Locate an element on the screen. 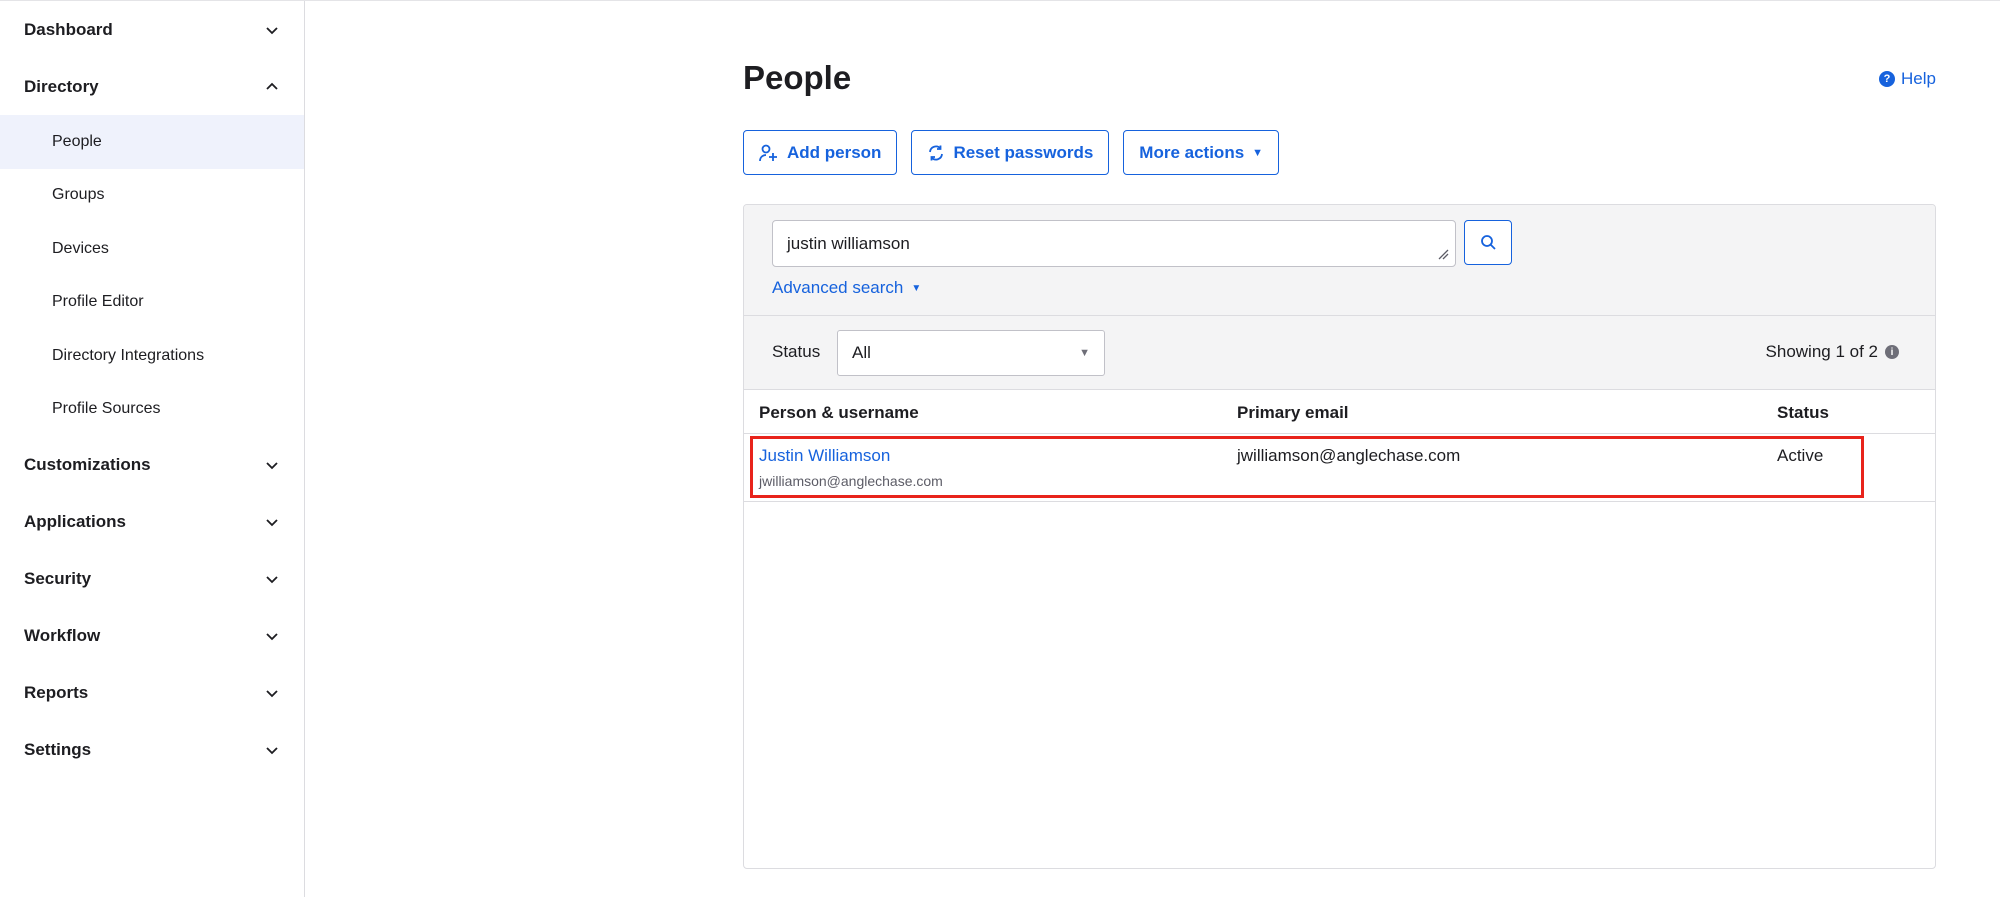 The image size is (2000, 897). column-header-status: Status is located at coordinates (1803, 413).